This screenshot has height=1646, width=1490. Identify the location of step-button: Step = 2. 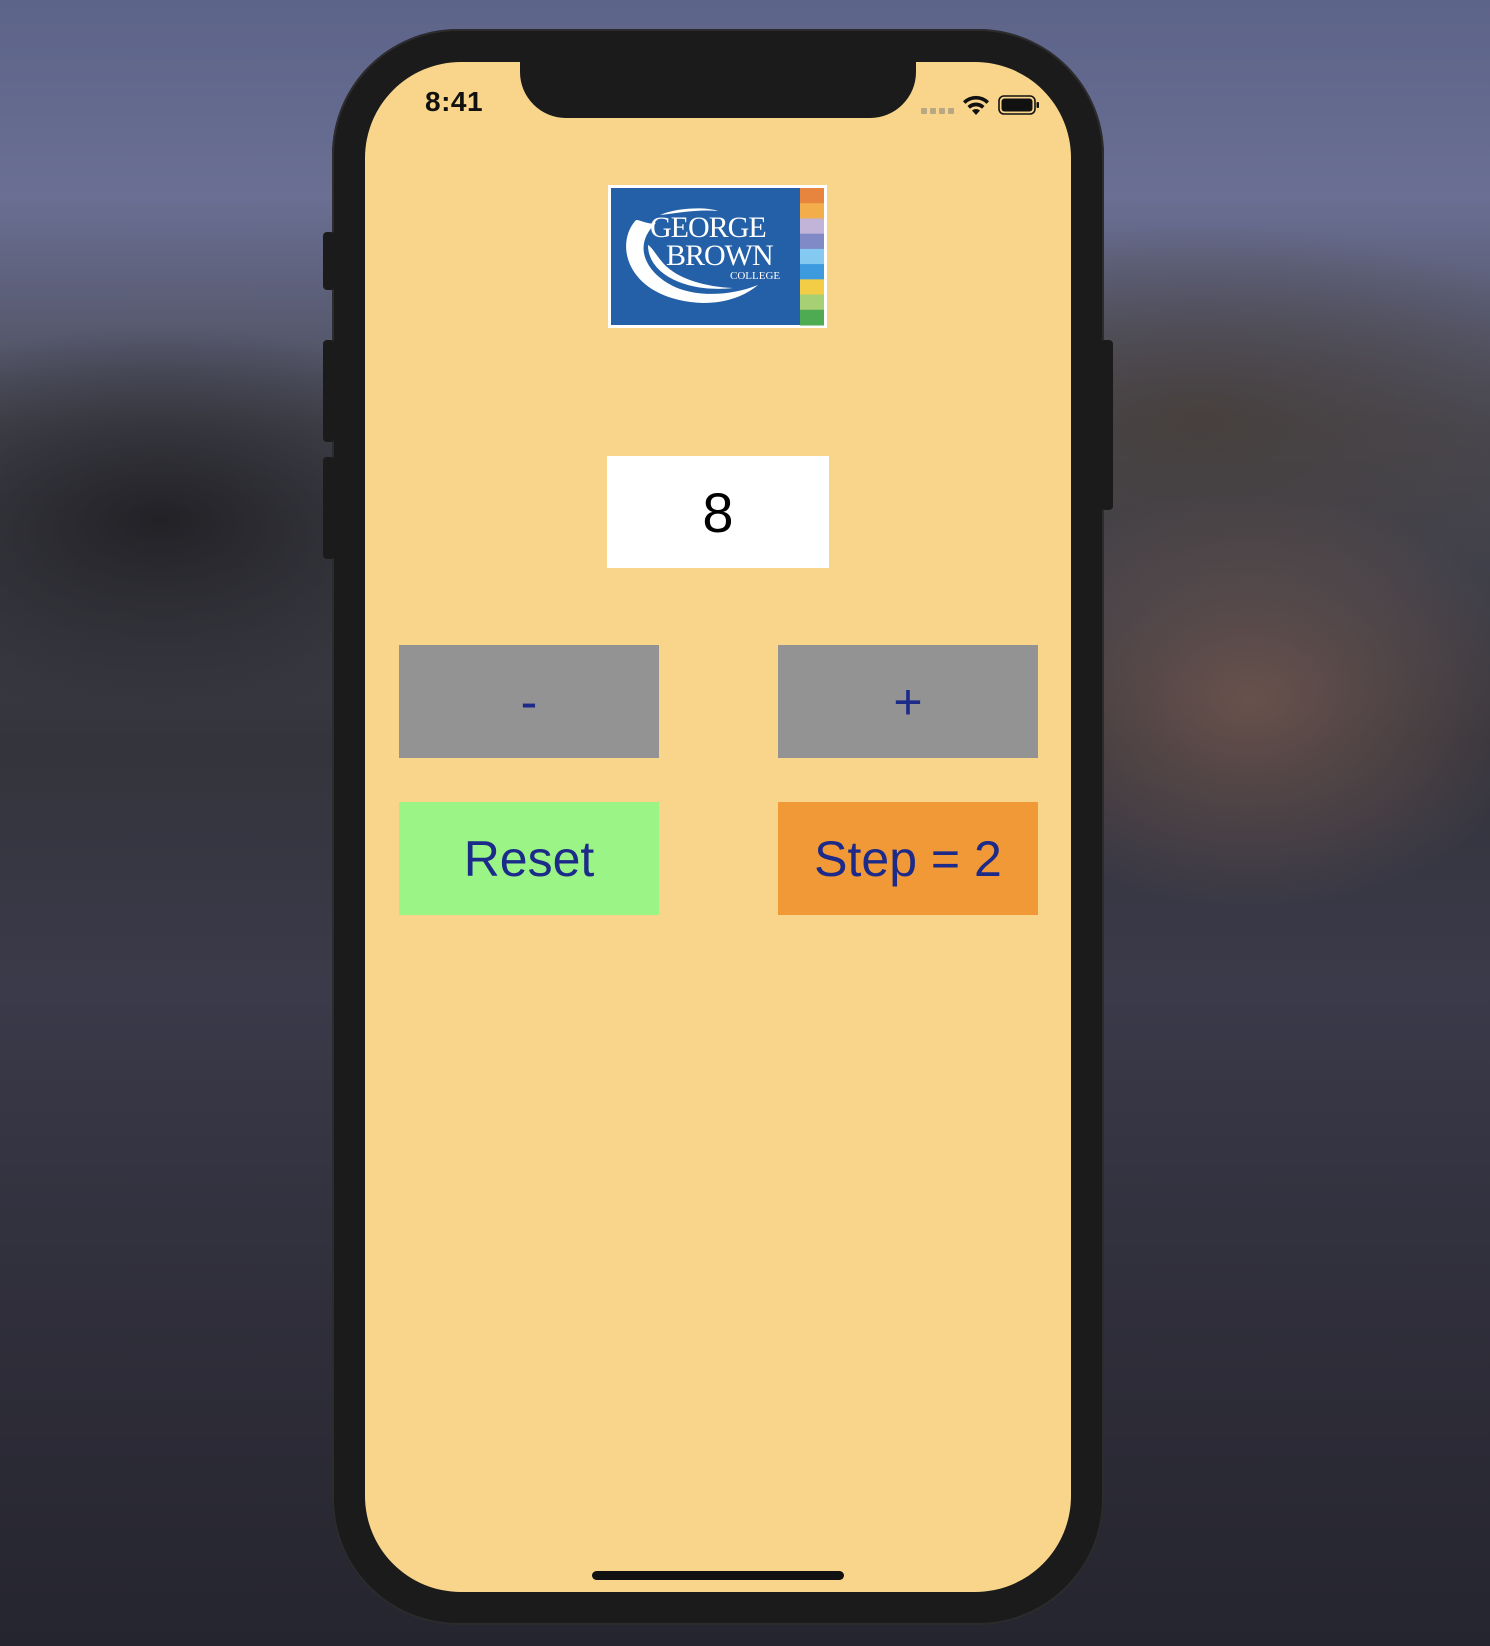
(908, 858).